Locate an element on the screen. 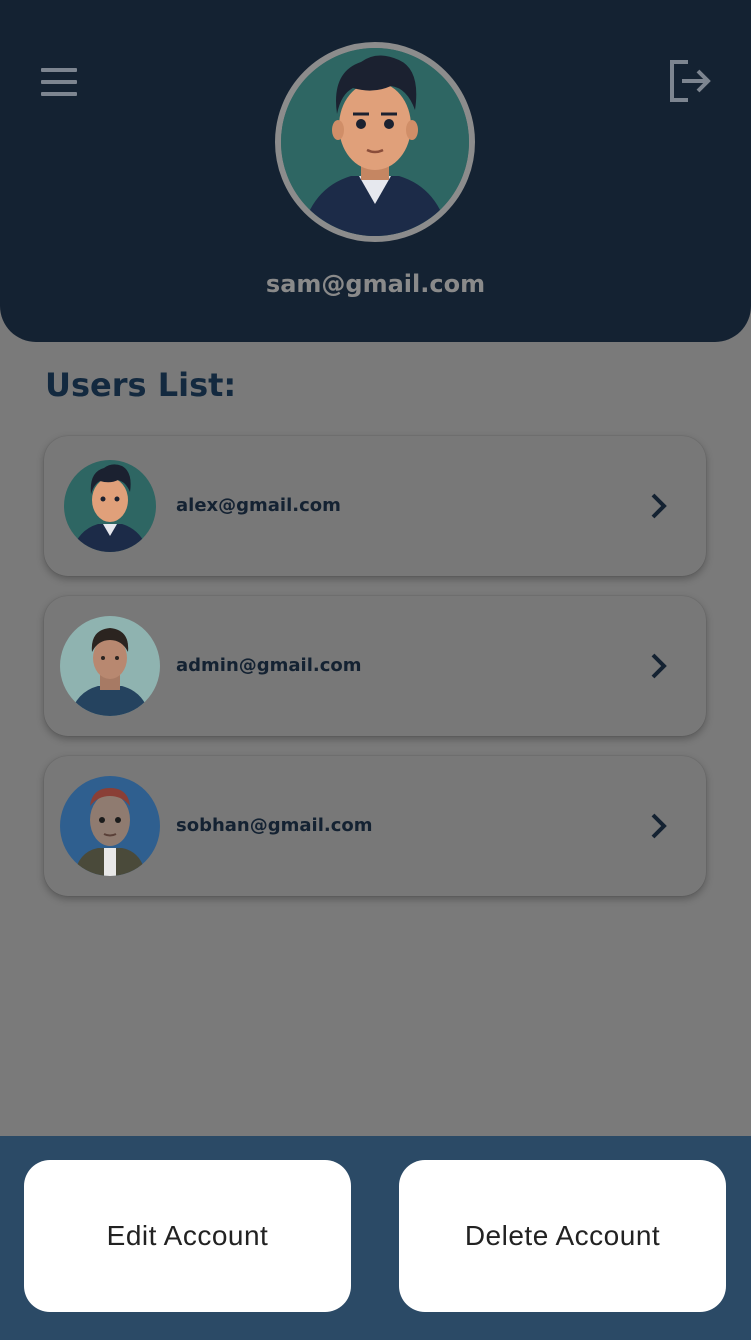 The width and height of the screenshot is (751, 1340). user-list-item: sobhan@gmail.com is located at coordinates (375, 826).